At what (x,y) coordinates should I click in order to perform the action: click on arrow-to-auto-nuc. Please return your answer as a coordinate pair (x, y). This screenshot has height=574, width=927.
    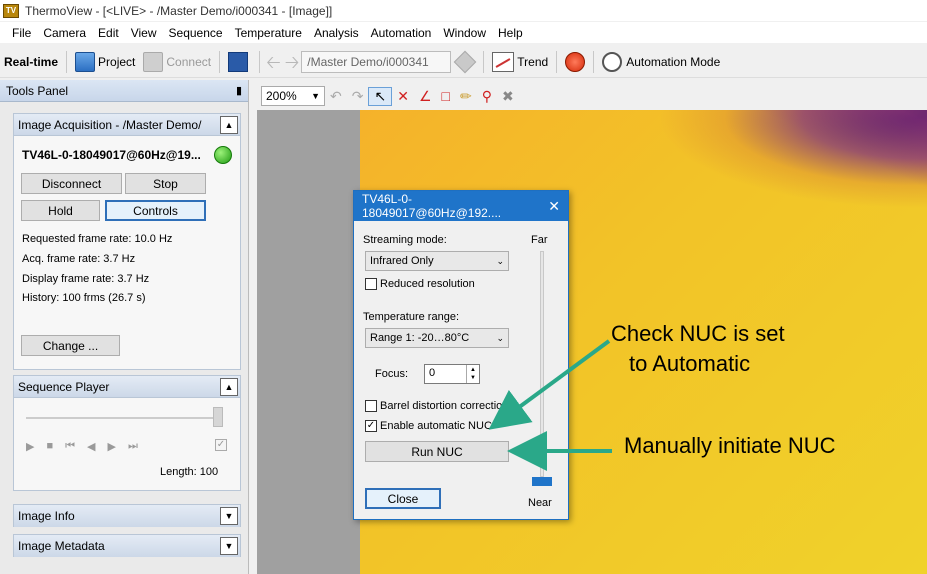
    Looking at the image, I should click on (549, 384).